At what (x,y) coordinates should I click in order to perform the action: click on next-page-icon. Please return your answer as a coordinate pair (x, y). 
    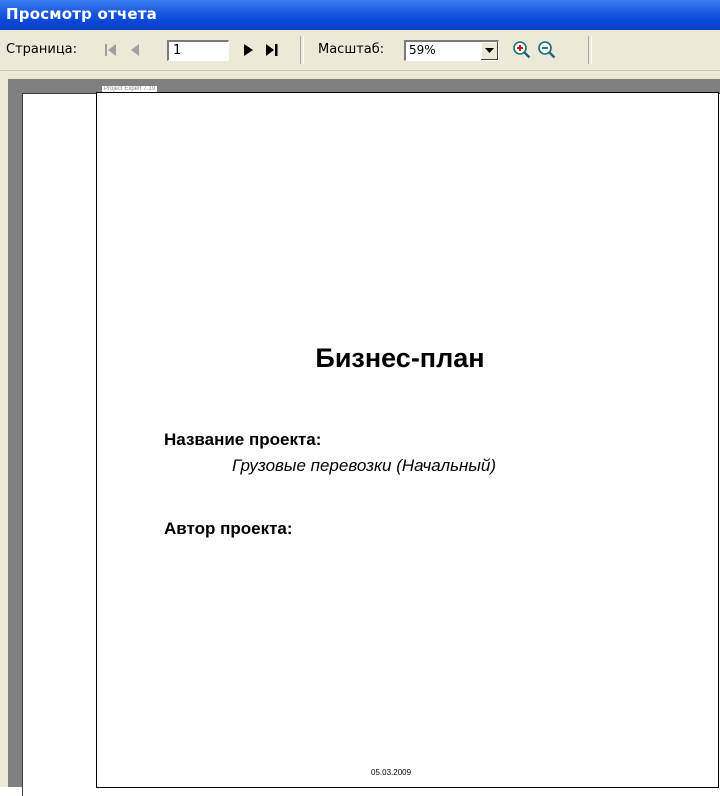
    Looking at the image, I should click on (248, 50).